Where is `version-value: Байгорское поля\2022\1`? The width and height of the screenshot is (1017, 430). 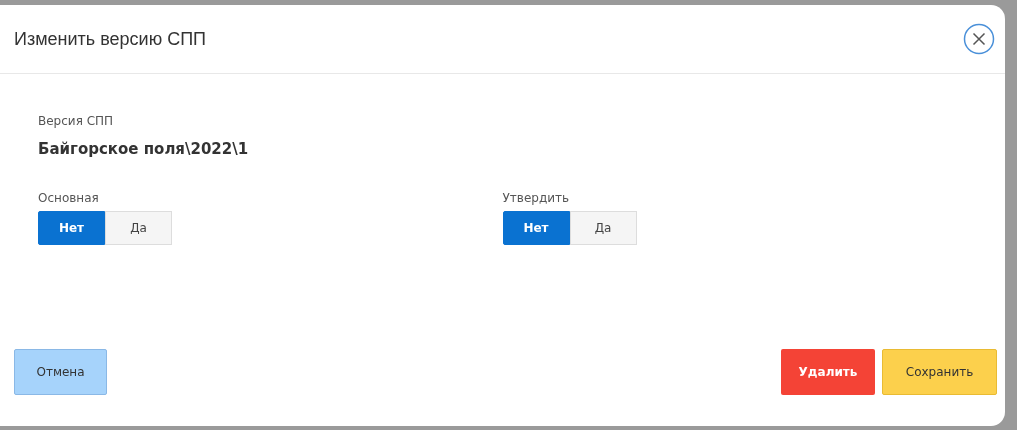 version-value: Байгорское поля\2022\1 is located at coordinates (143, 149).